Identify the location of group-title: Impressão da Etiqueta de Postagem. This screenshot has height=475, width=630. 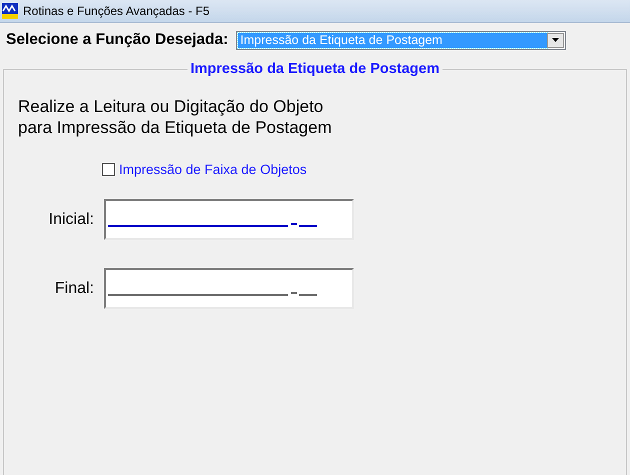
(315, 69).